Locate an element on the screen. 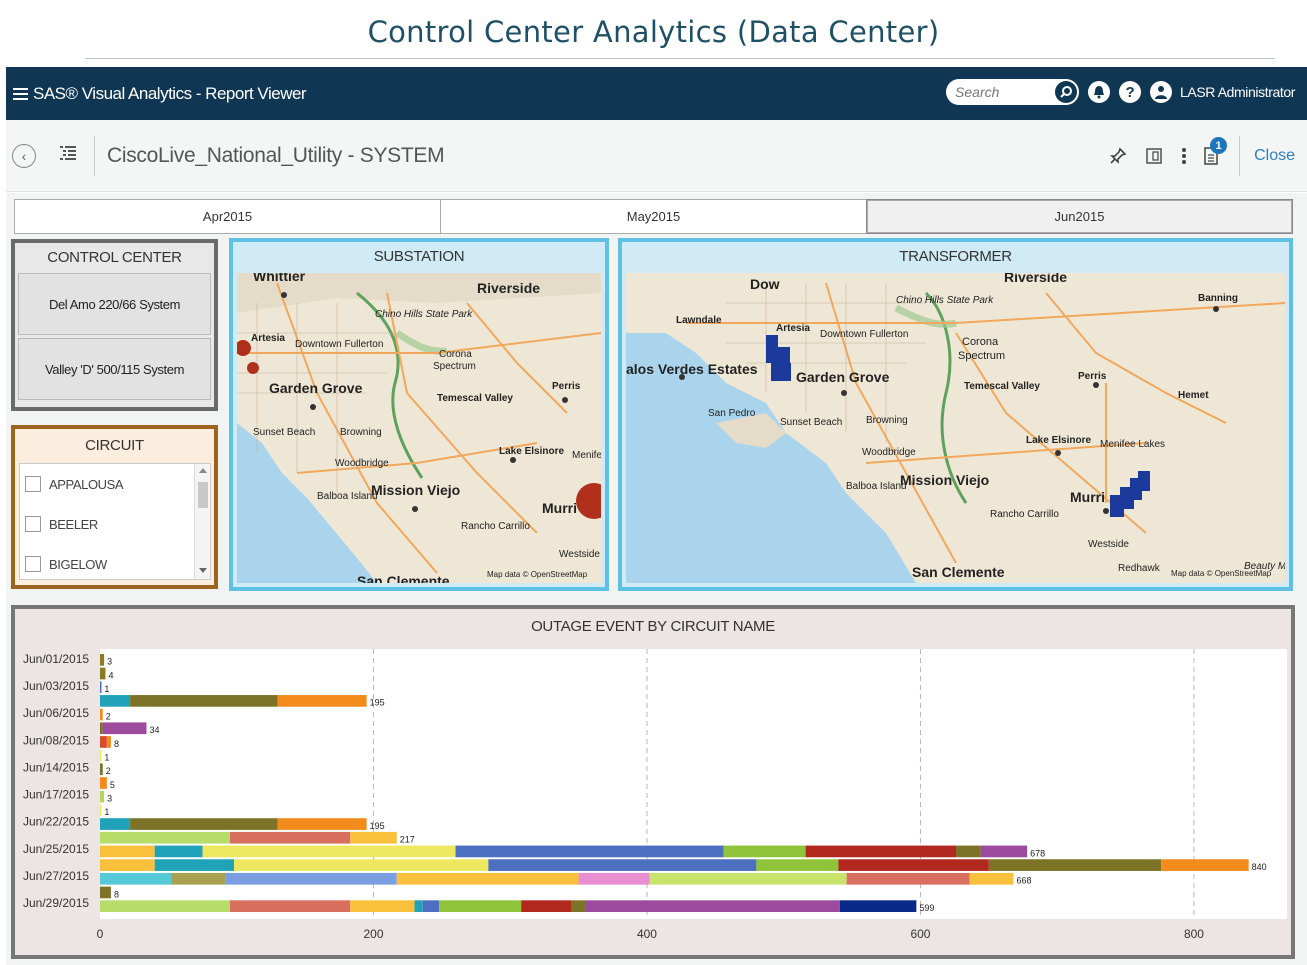 Image resolution: width=1307 pixels, height=965 pixels. search-box is located at coordinates (1013, 92).